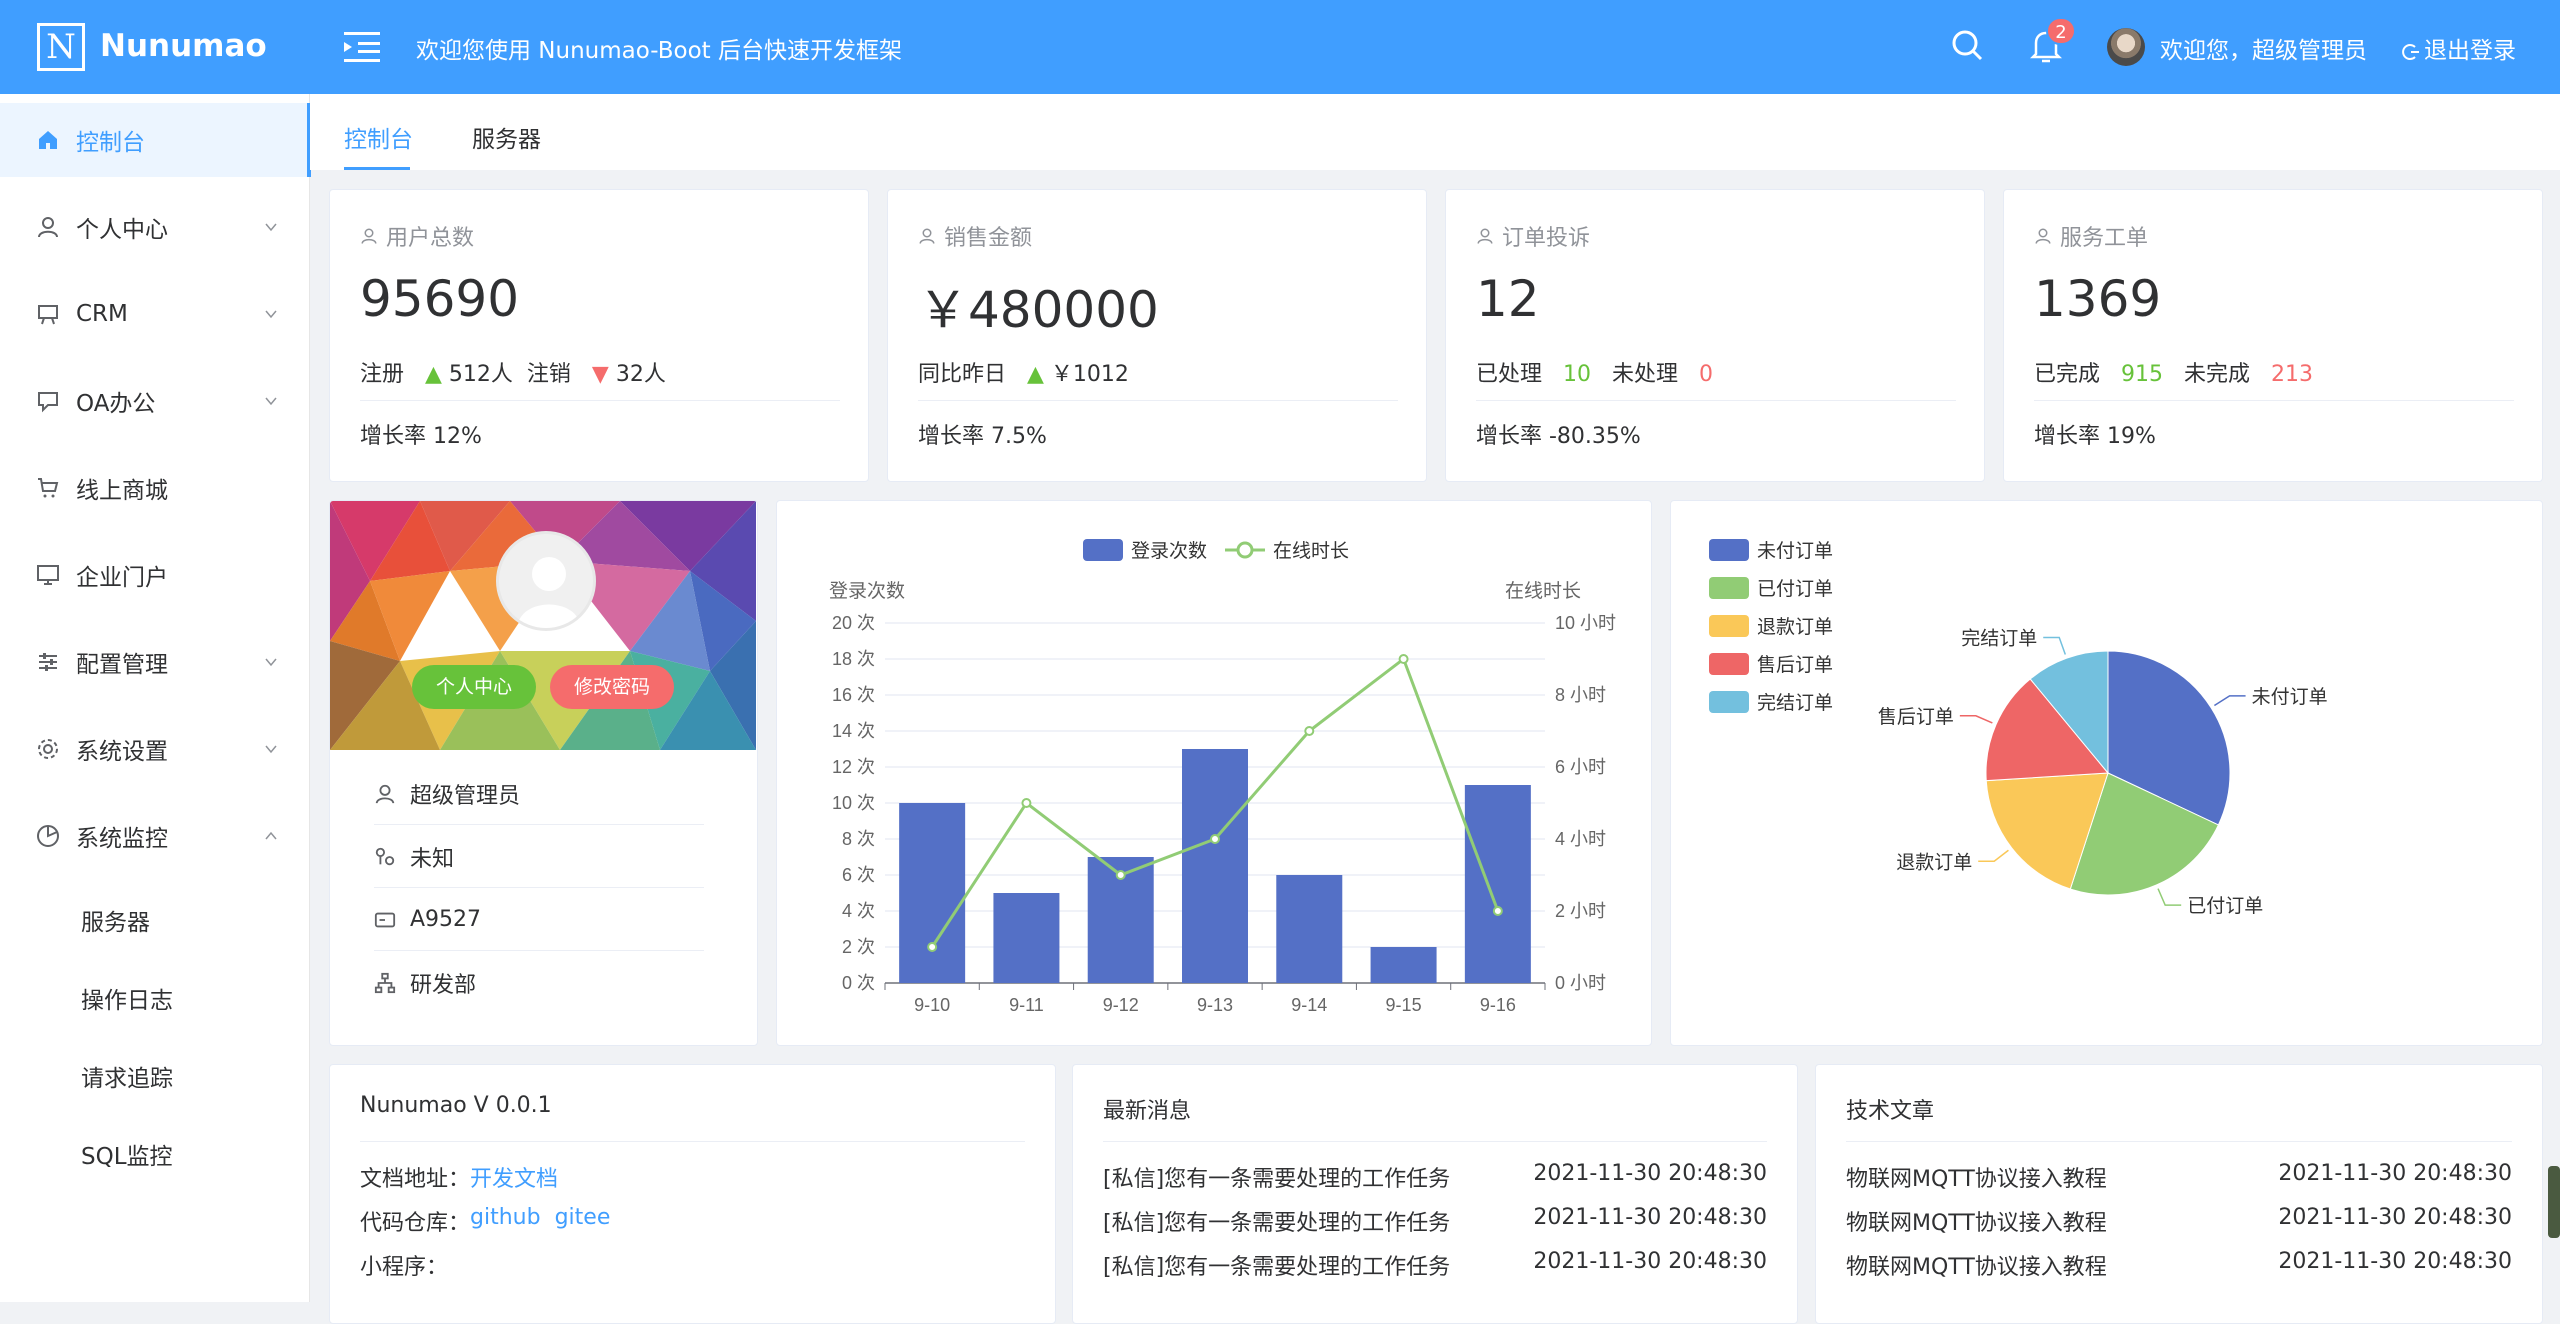 Image resolution: width=2560 pixels, height=1324 pixels. What do you see at coordinates (505, 1221) in the screenshot?
I see `github-link: github` at bounding box center [505, 1221].